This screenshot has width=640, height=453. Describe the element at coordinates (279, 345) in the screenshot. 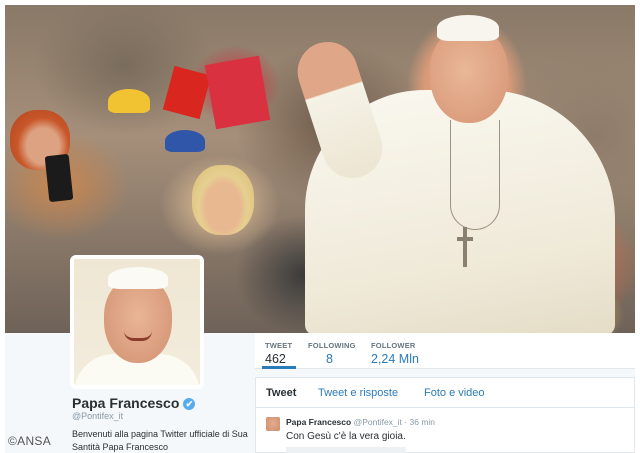

I see `stat-label: TWEET` at that location.